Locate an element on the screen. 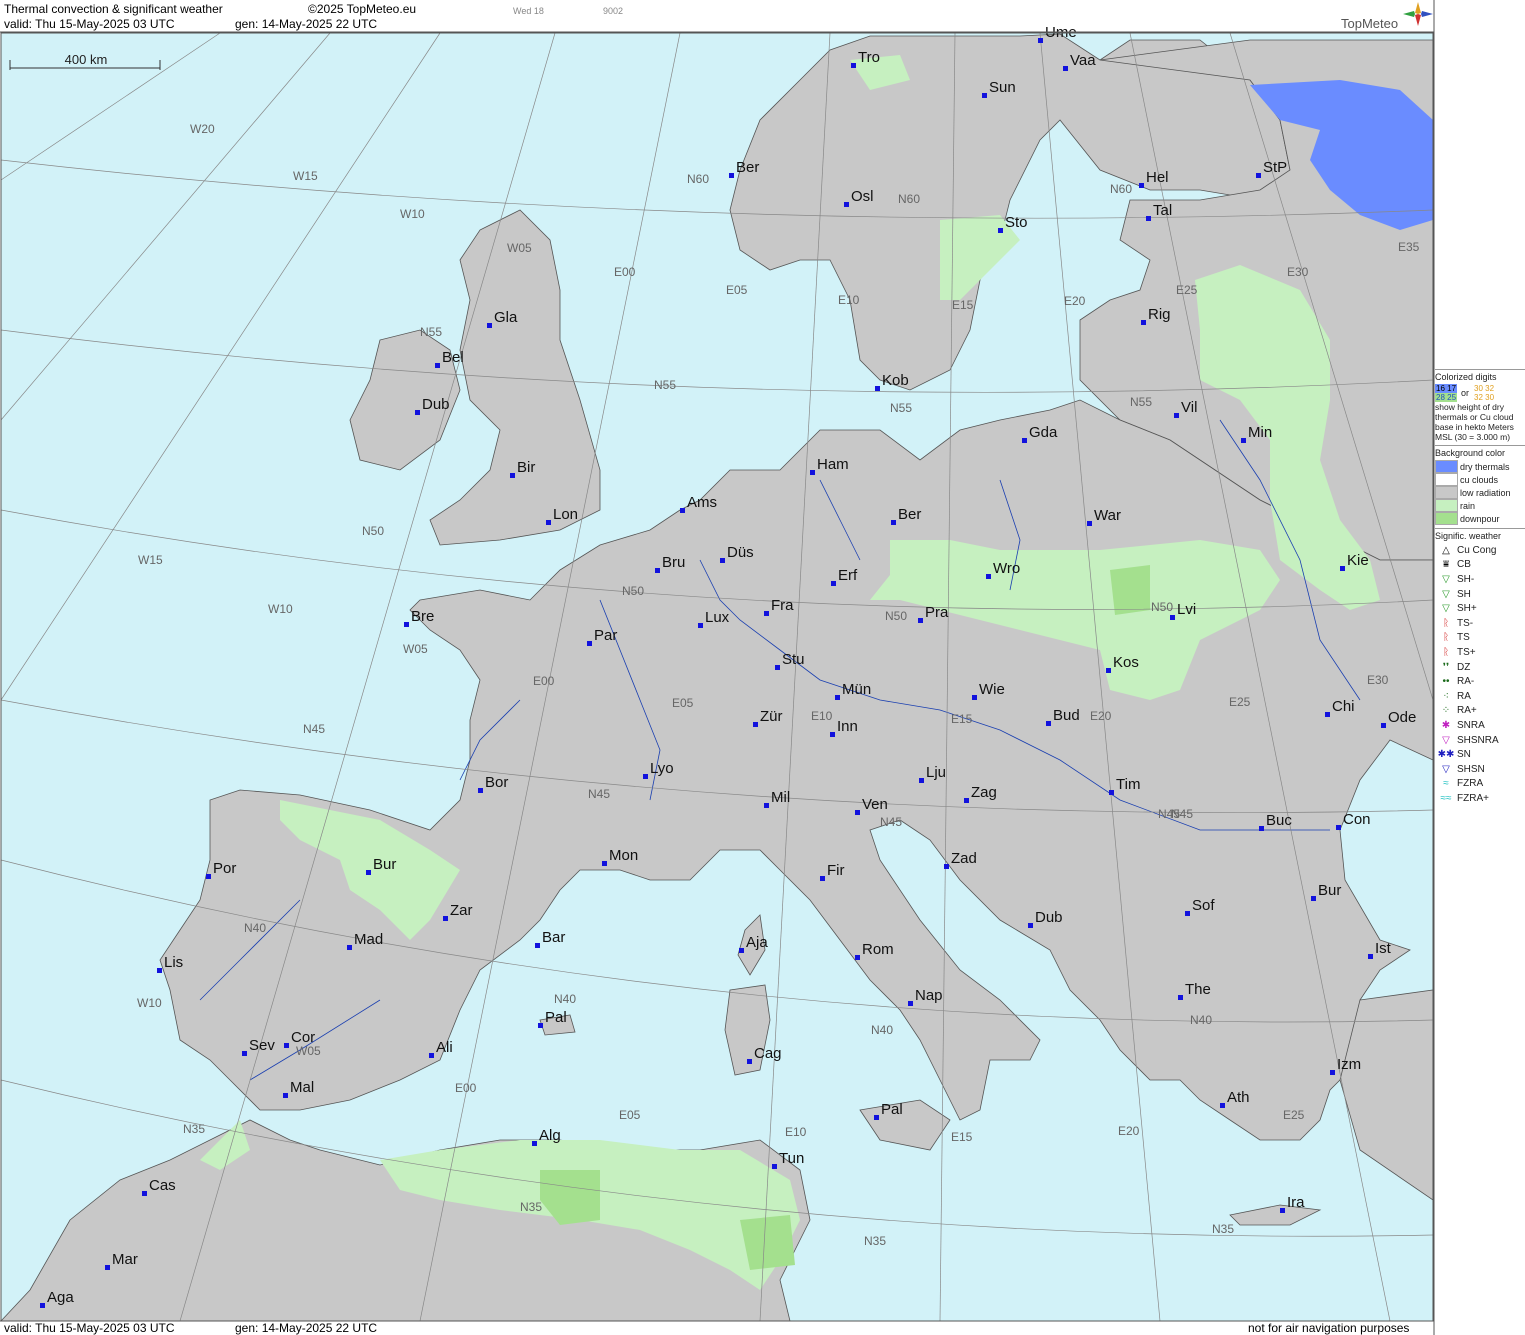 The image size is (1525, 1335). weather-symbol-icon: ≈≈ is located at coordinates (1446, 798).